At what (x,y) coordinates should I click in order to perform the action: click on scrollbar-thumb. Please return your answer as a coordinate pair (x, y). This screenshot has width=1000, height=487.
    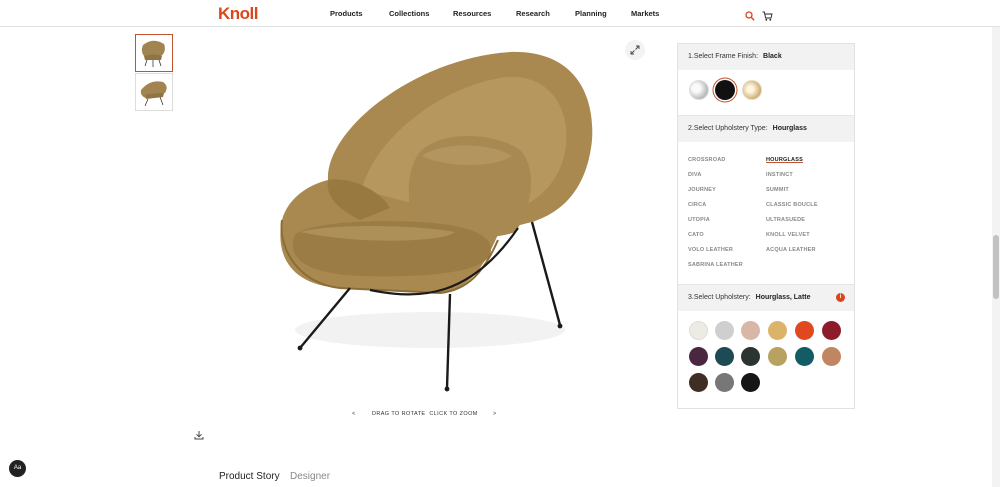
    Looking at the image, I should click on (996, 267).